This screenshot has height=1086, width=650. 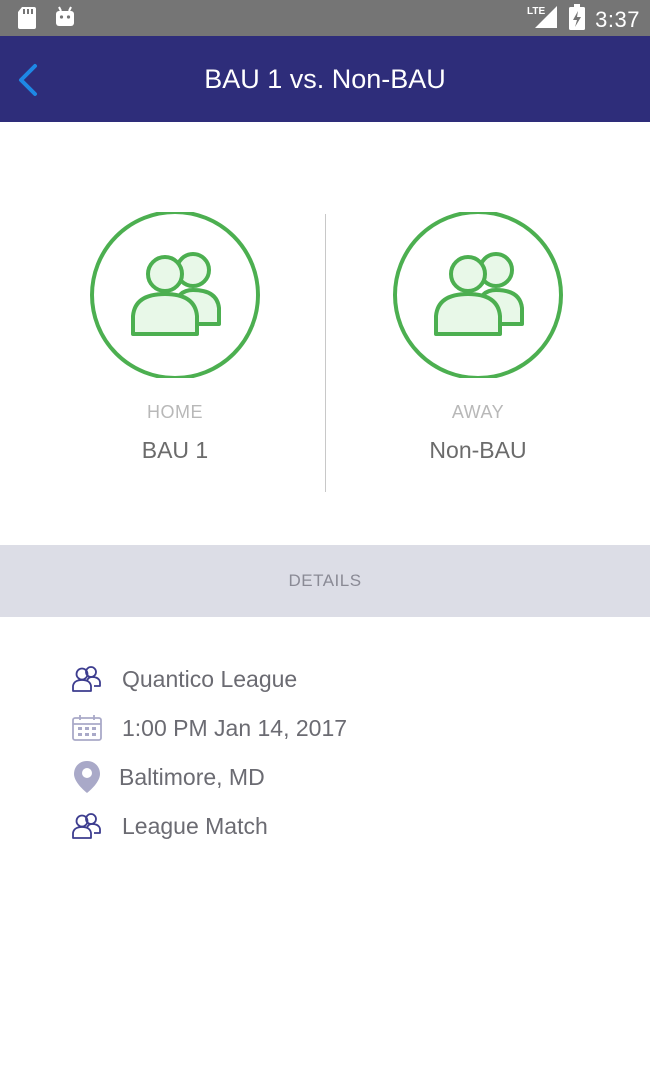 I want to click on status-time: 3:37, so click(x=617, y=19).